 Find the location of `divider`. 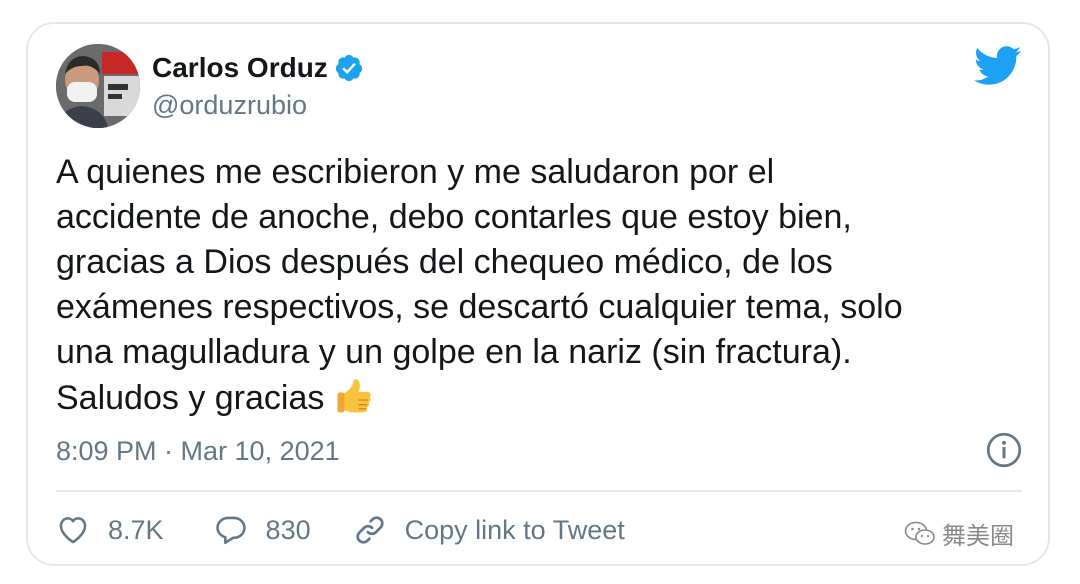

divider is located at coordinates (539, 491).